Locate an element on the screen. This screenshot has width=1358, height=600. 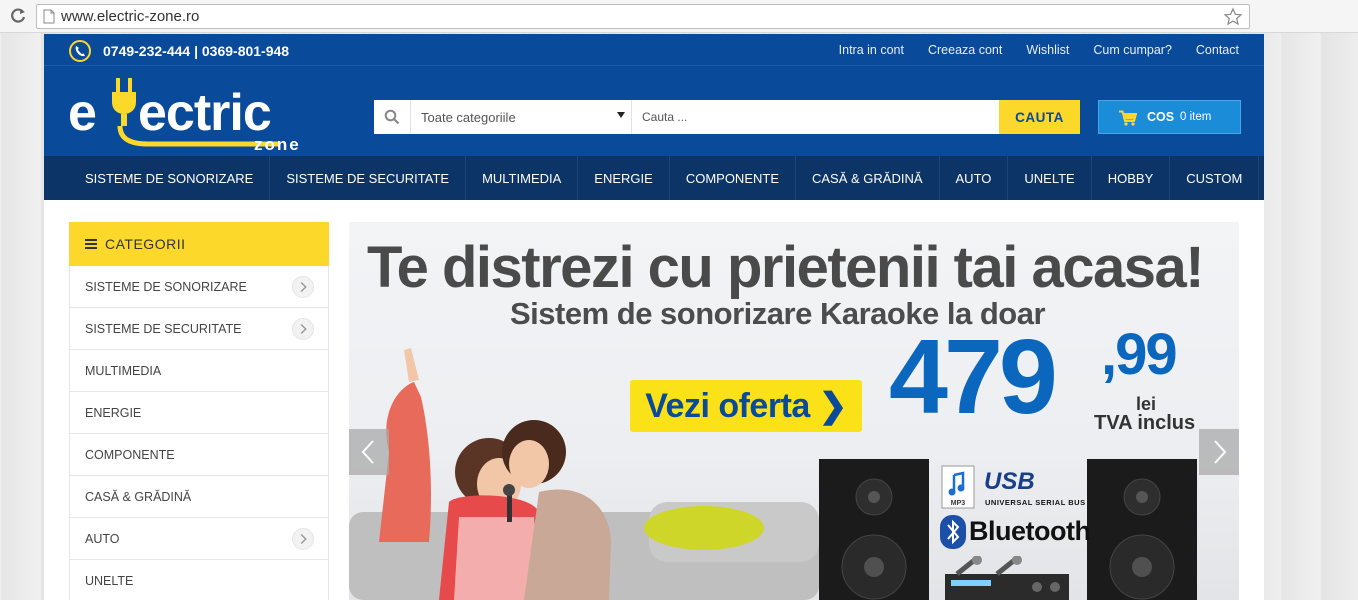
cart-icon is located at coordinates (1128, 118).